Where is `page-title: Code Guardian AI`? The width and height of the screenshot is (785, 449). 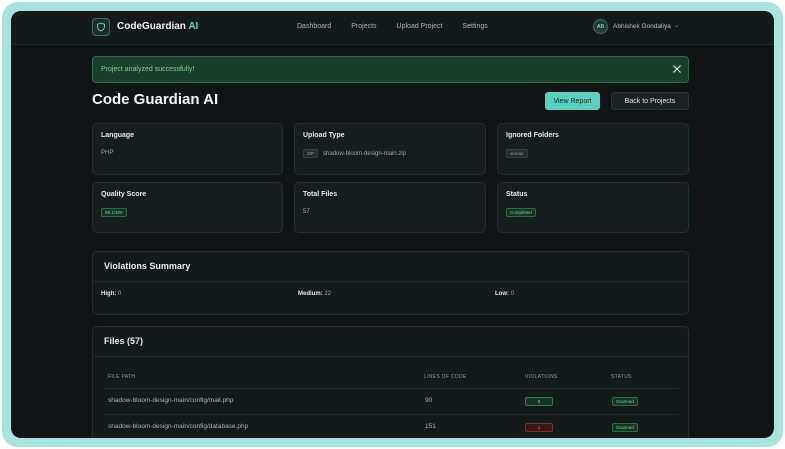
page-title: Code Guardian AI is located at coordinates (155, 99).